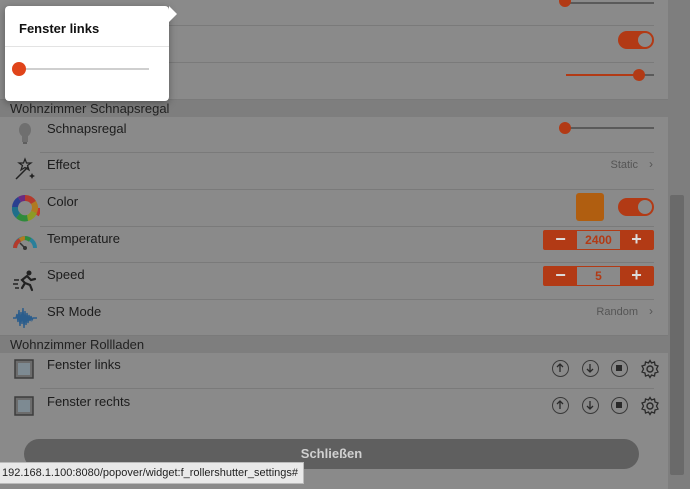 This screenshot has height=489, width=690. I want to click on row-fenster-links: Fenster links, so click(334, 371).